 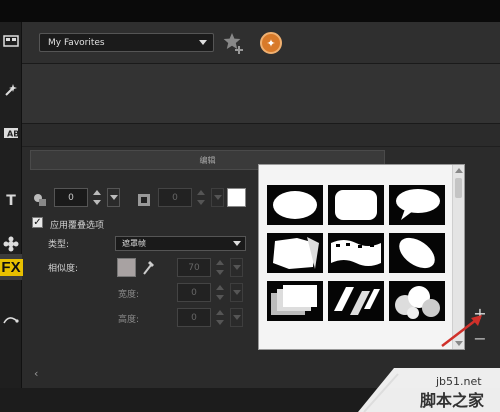 I want to click on similarity-reset-button, so click(x=236, y=267).